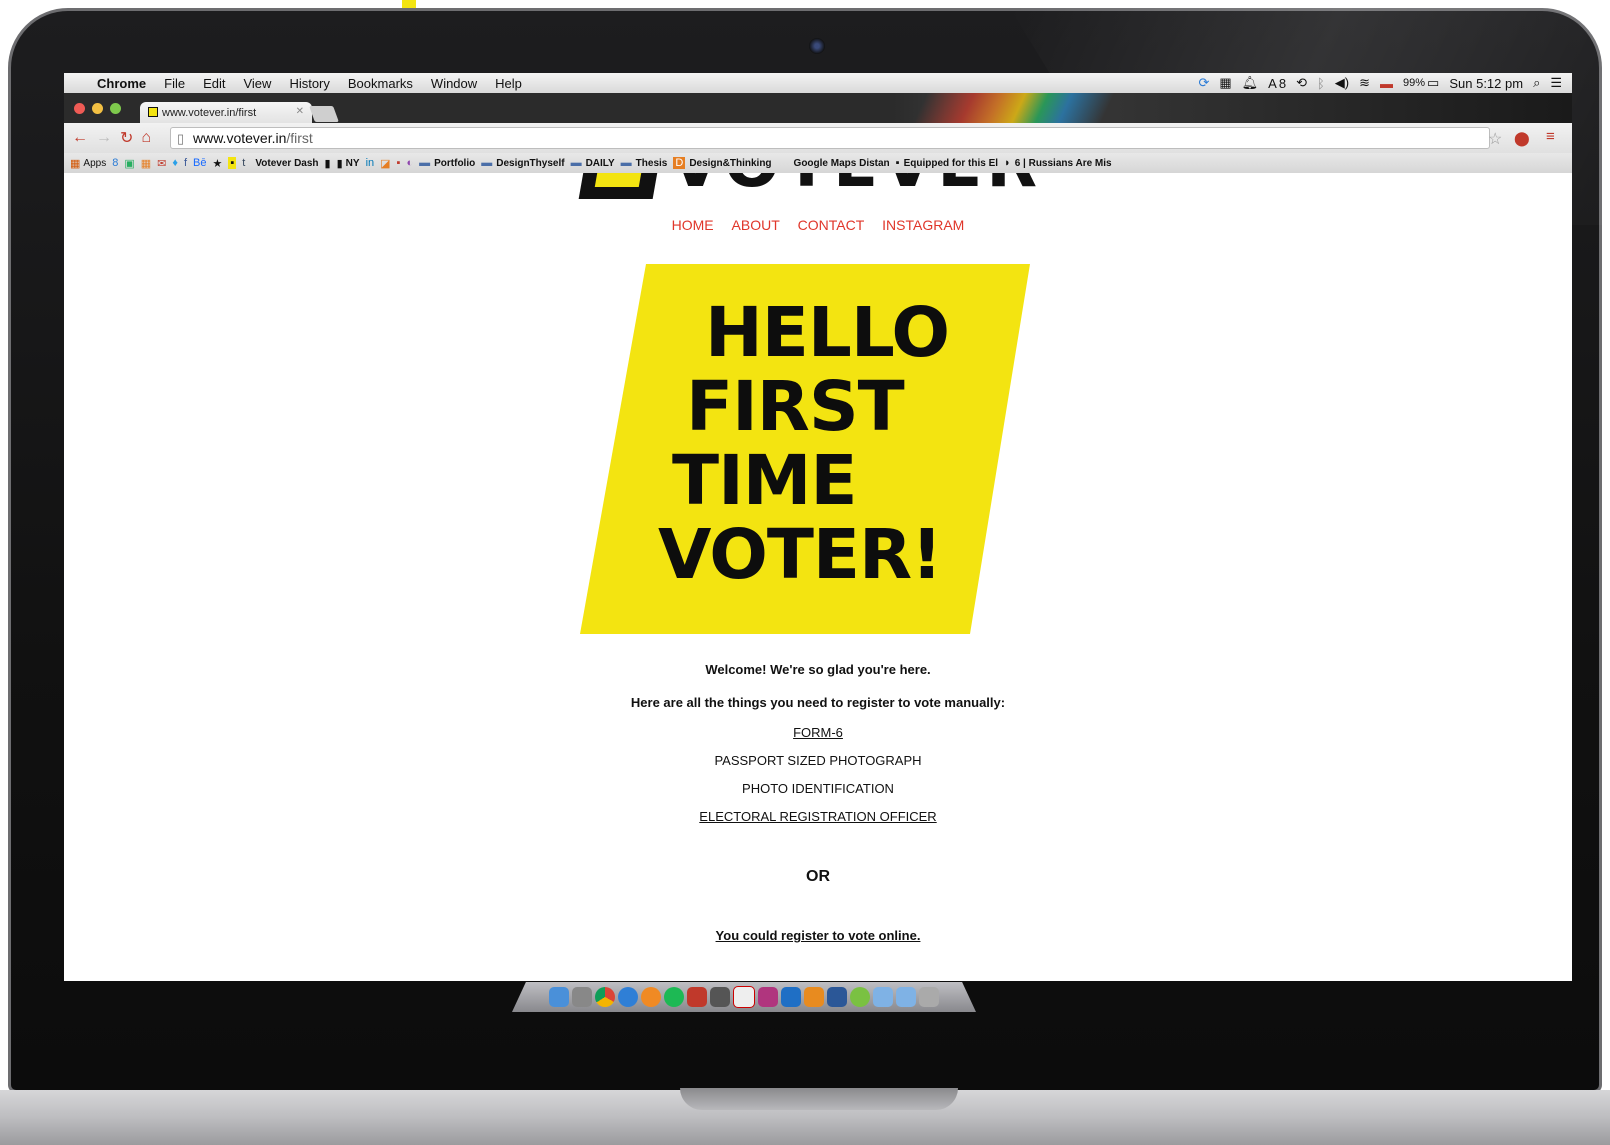 This screenshot has height=1145, width=1610. What do you see at coordinates (175, 163) in the screenshot?
I see `twitter-icon: ♦` at bounding box center [175, 163].